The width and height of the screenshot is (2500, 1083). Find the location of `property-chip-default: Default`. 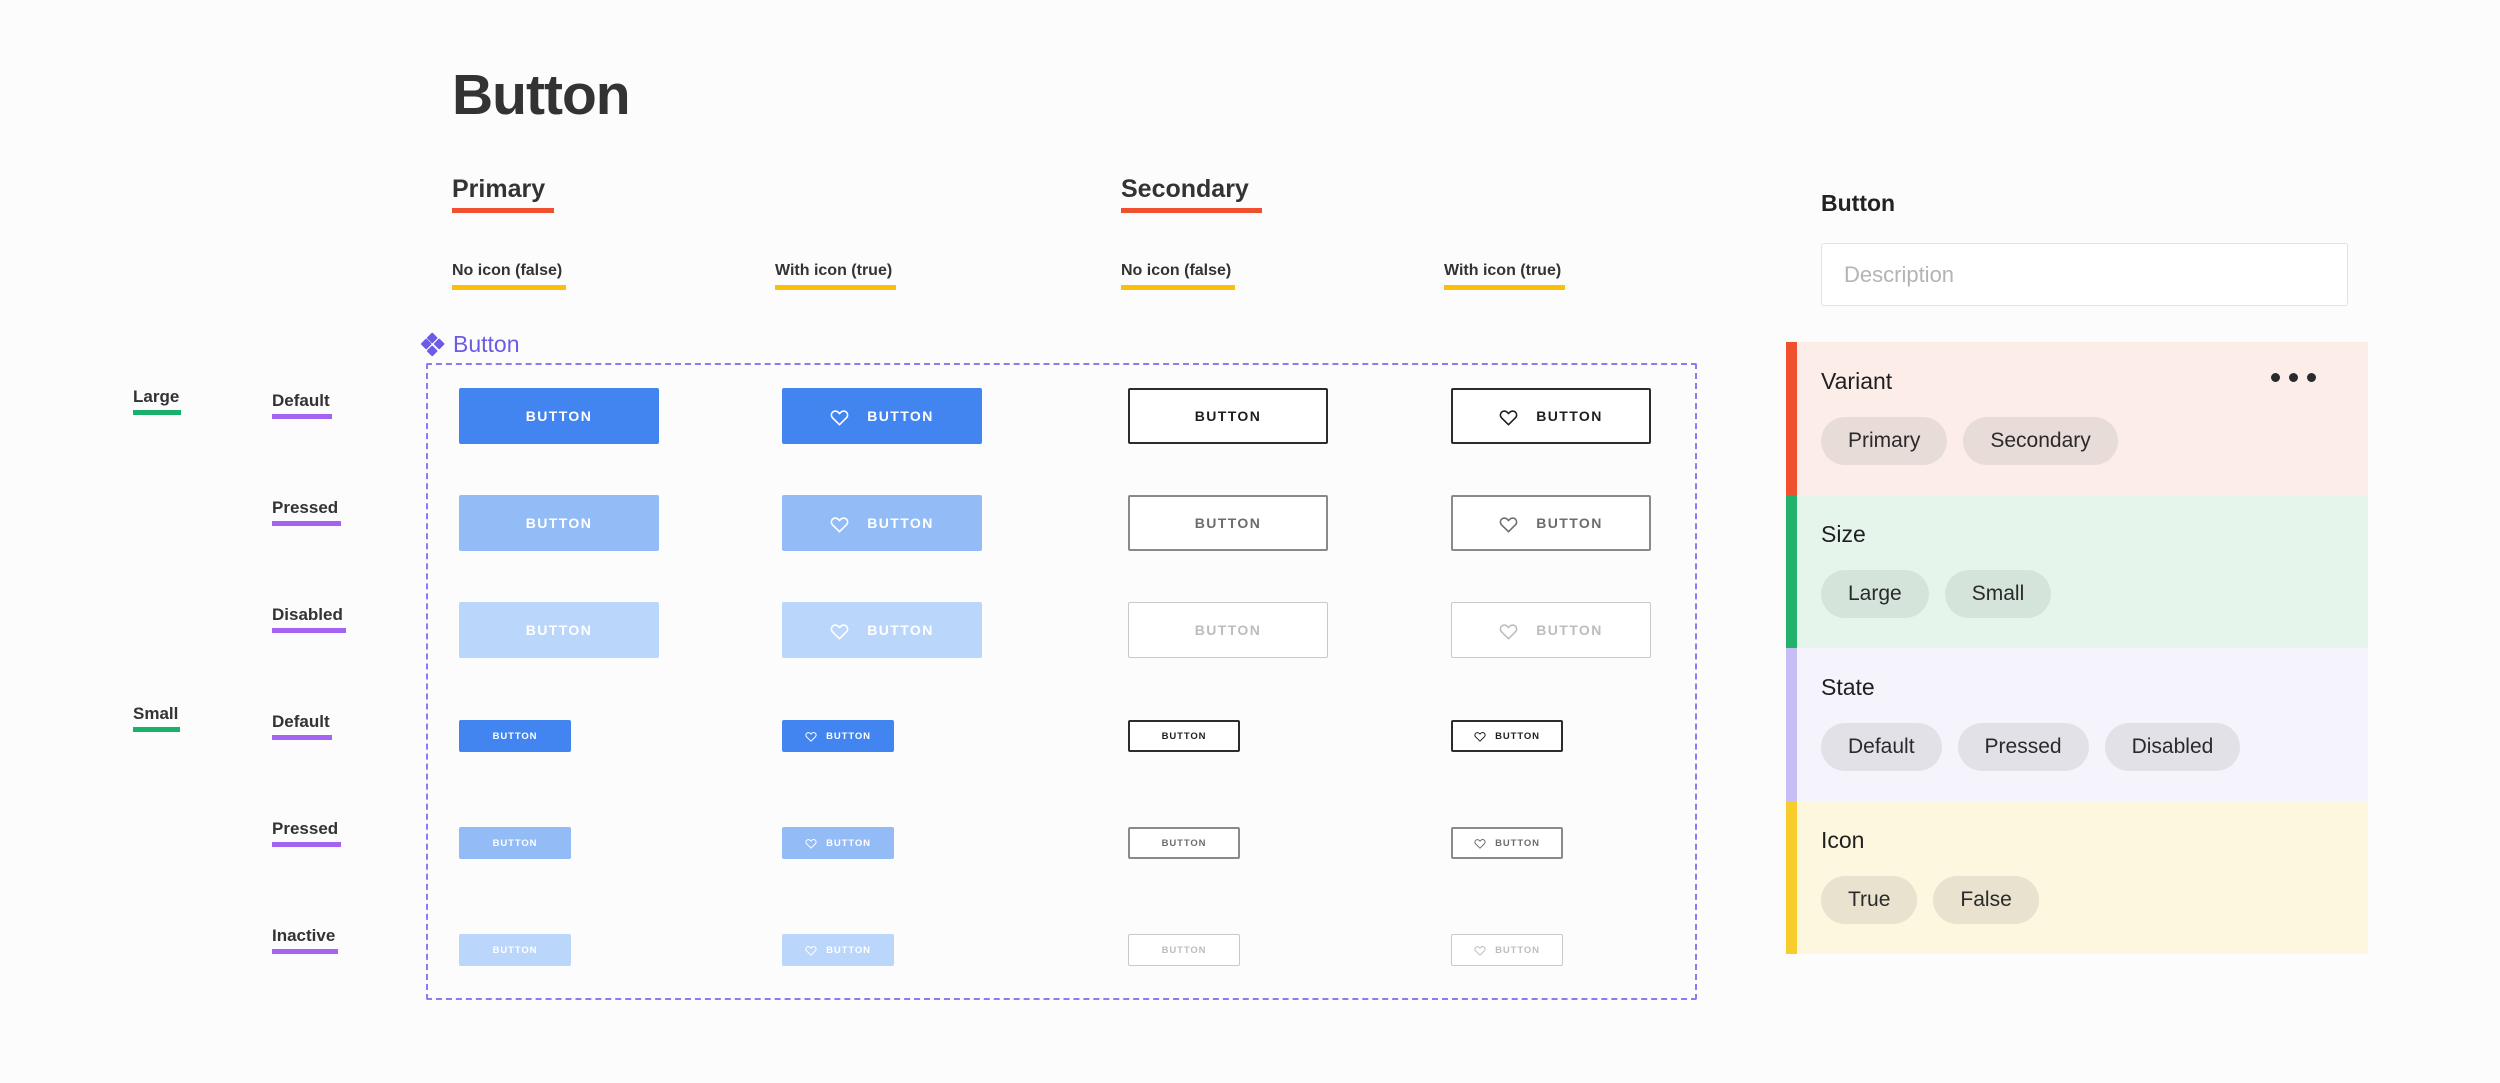

property-chip-default: Default is located at coordinates (1881, 747).